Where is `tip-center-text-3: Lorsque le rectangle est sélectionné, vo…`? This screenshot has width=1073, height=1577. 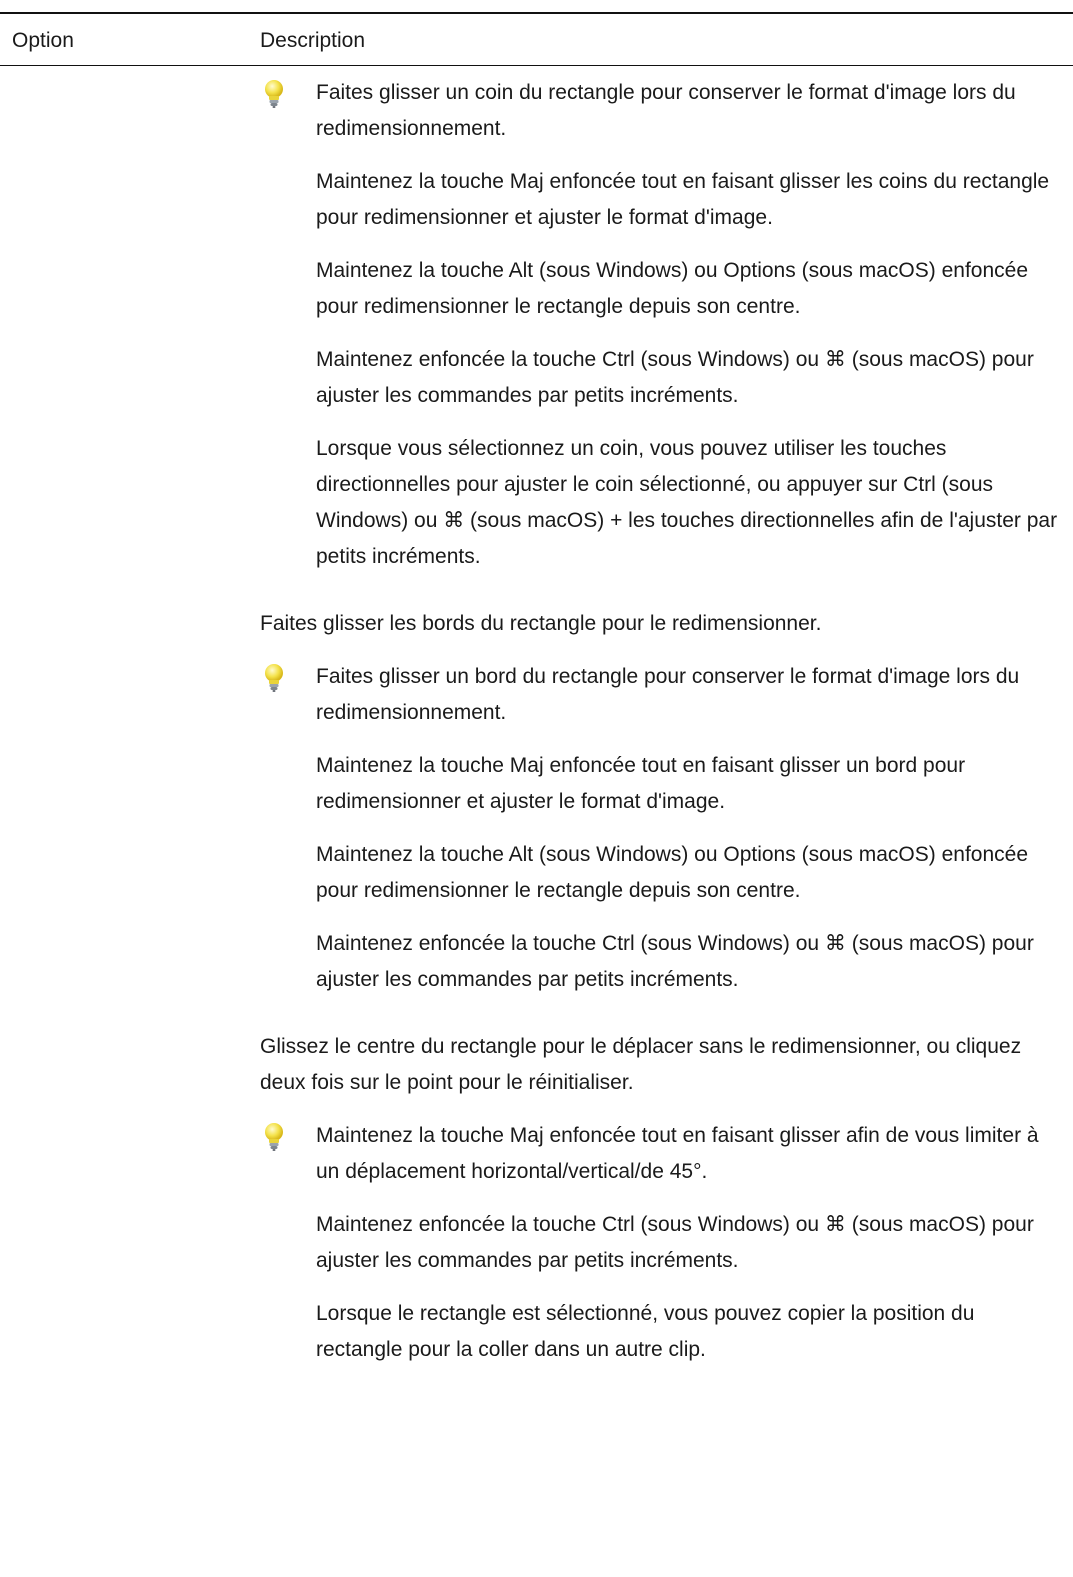
tip-center-text-3: Lorsque le rectangle est sélectionné, vo… is located at coordinates (645, 1331).